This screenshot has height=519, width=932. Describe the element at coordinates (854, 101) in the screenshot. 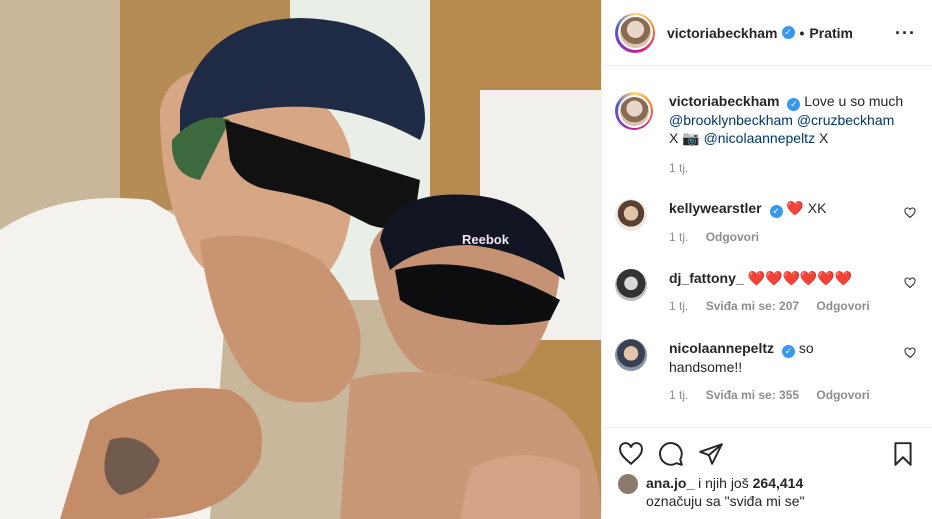

I see `caption-text: Love u so much` at that location.